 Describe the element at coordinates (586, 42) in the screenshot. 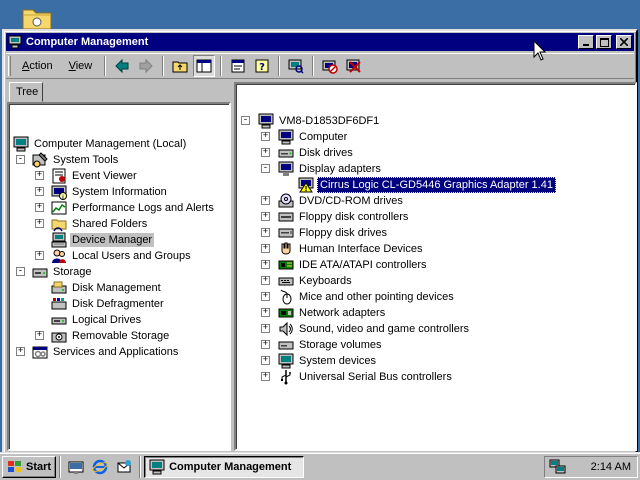

I see `minimize-button` at that location.